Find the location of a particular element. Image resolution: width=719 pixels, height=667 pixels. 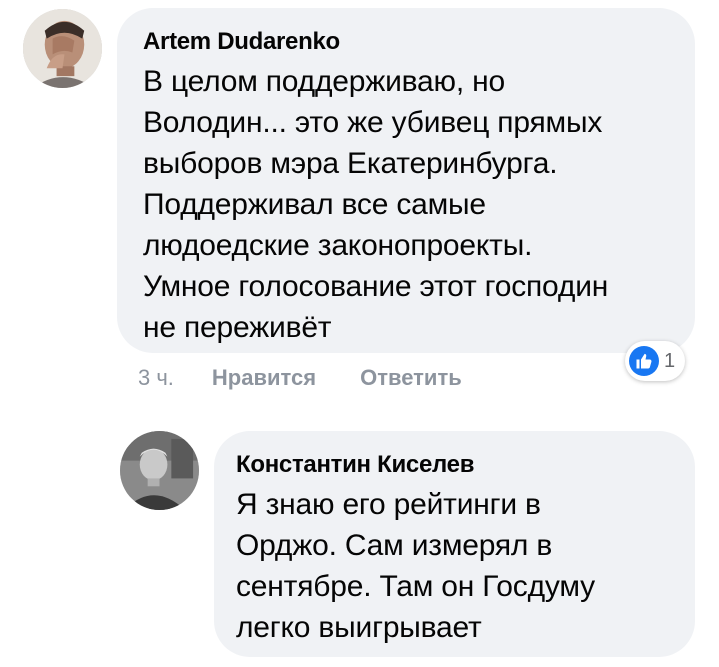

reaction-count: 1 is located at coordinates (670, 360).